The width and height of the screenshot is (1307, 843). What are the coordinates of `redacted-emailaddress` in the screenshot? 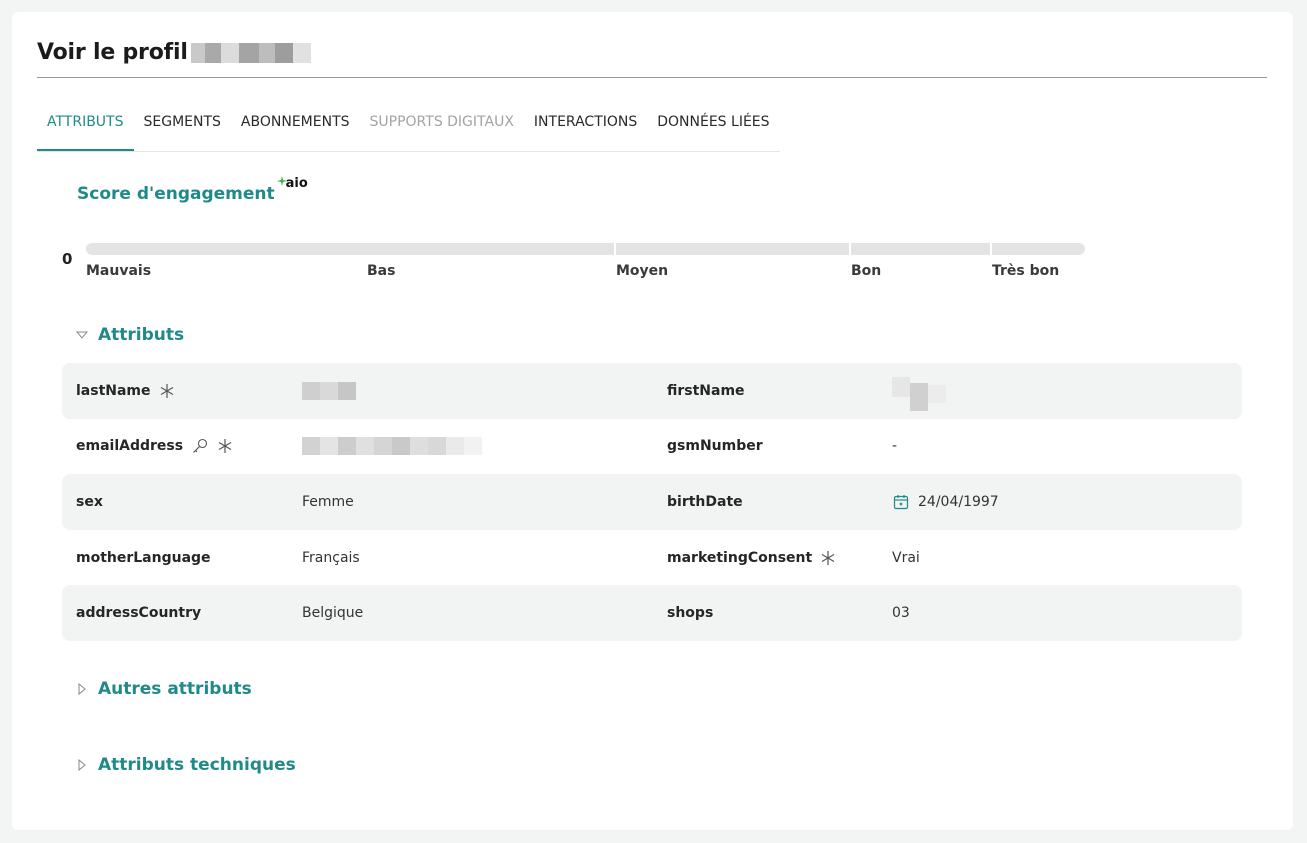 It's located at (392, 446).